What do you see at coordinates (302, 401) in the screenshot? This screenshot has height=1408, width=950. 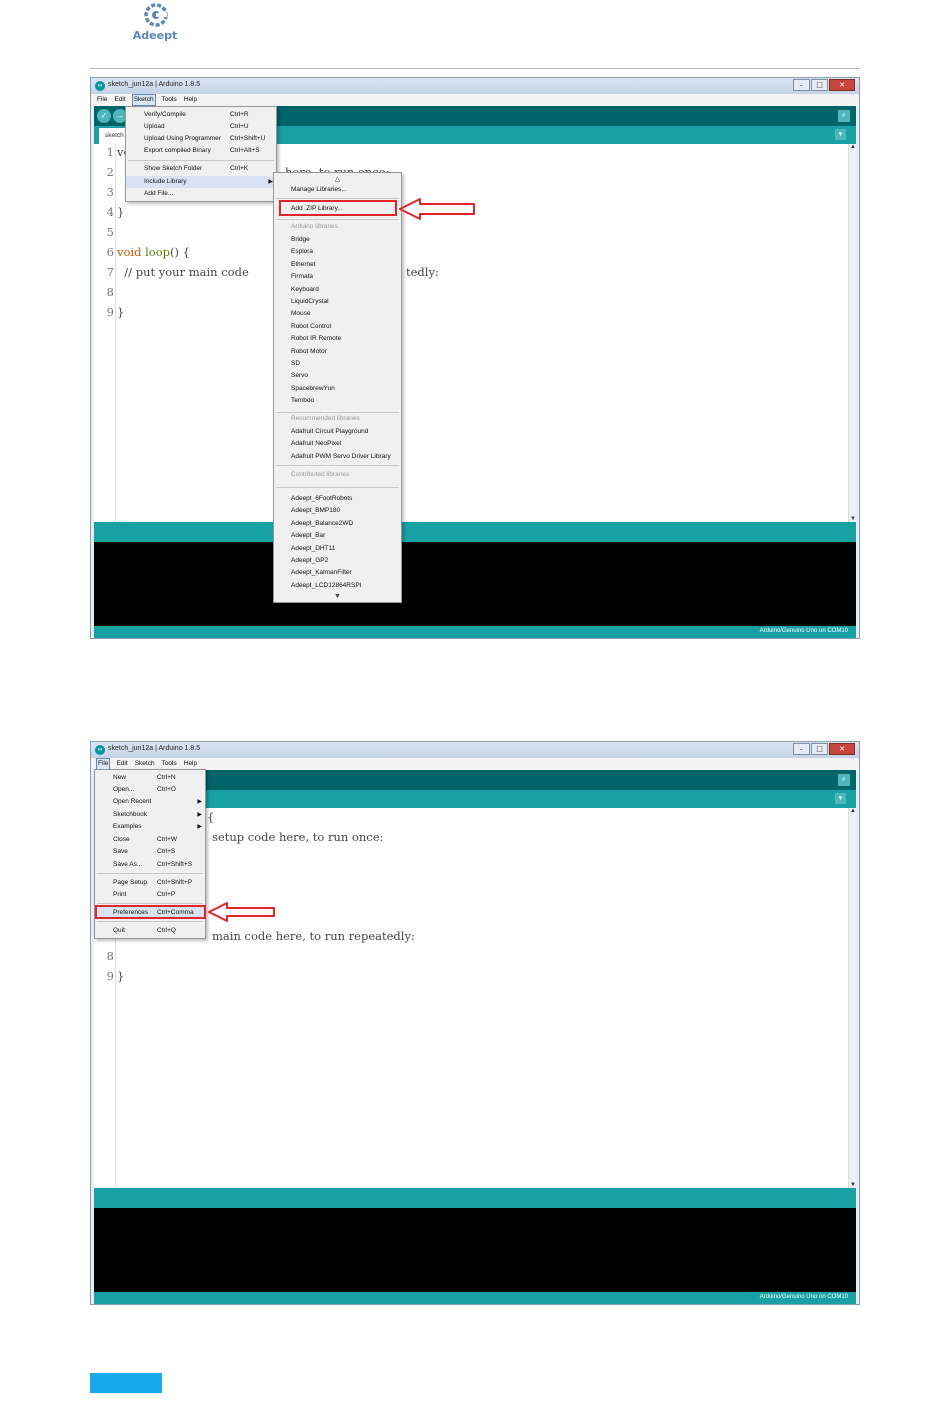 I see `library-item: Temboo` at bounding box center [302, 401].